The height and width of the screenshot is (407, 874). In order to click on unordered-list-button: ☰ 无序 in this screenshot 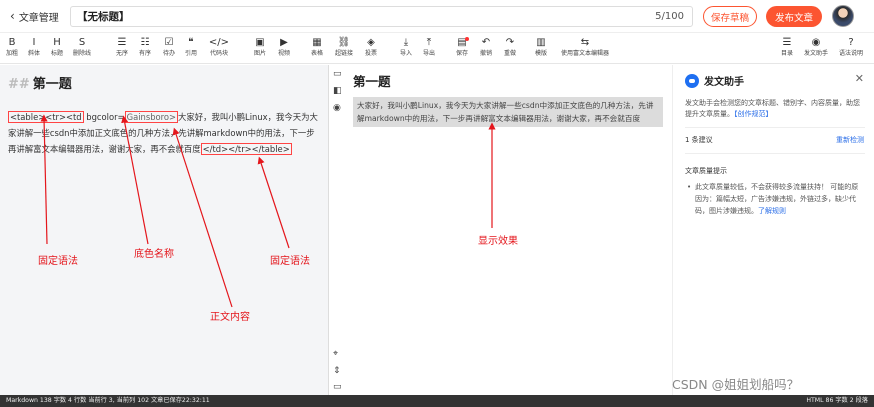, I will do `click(122, 47)`.